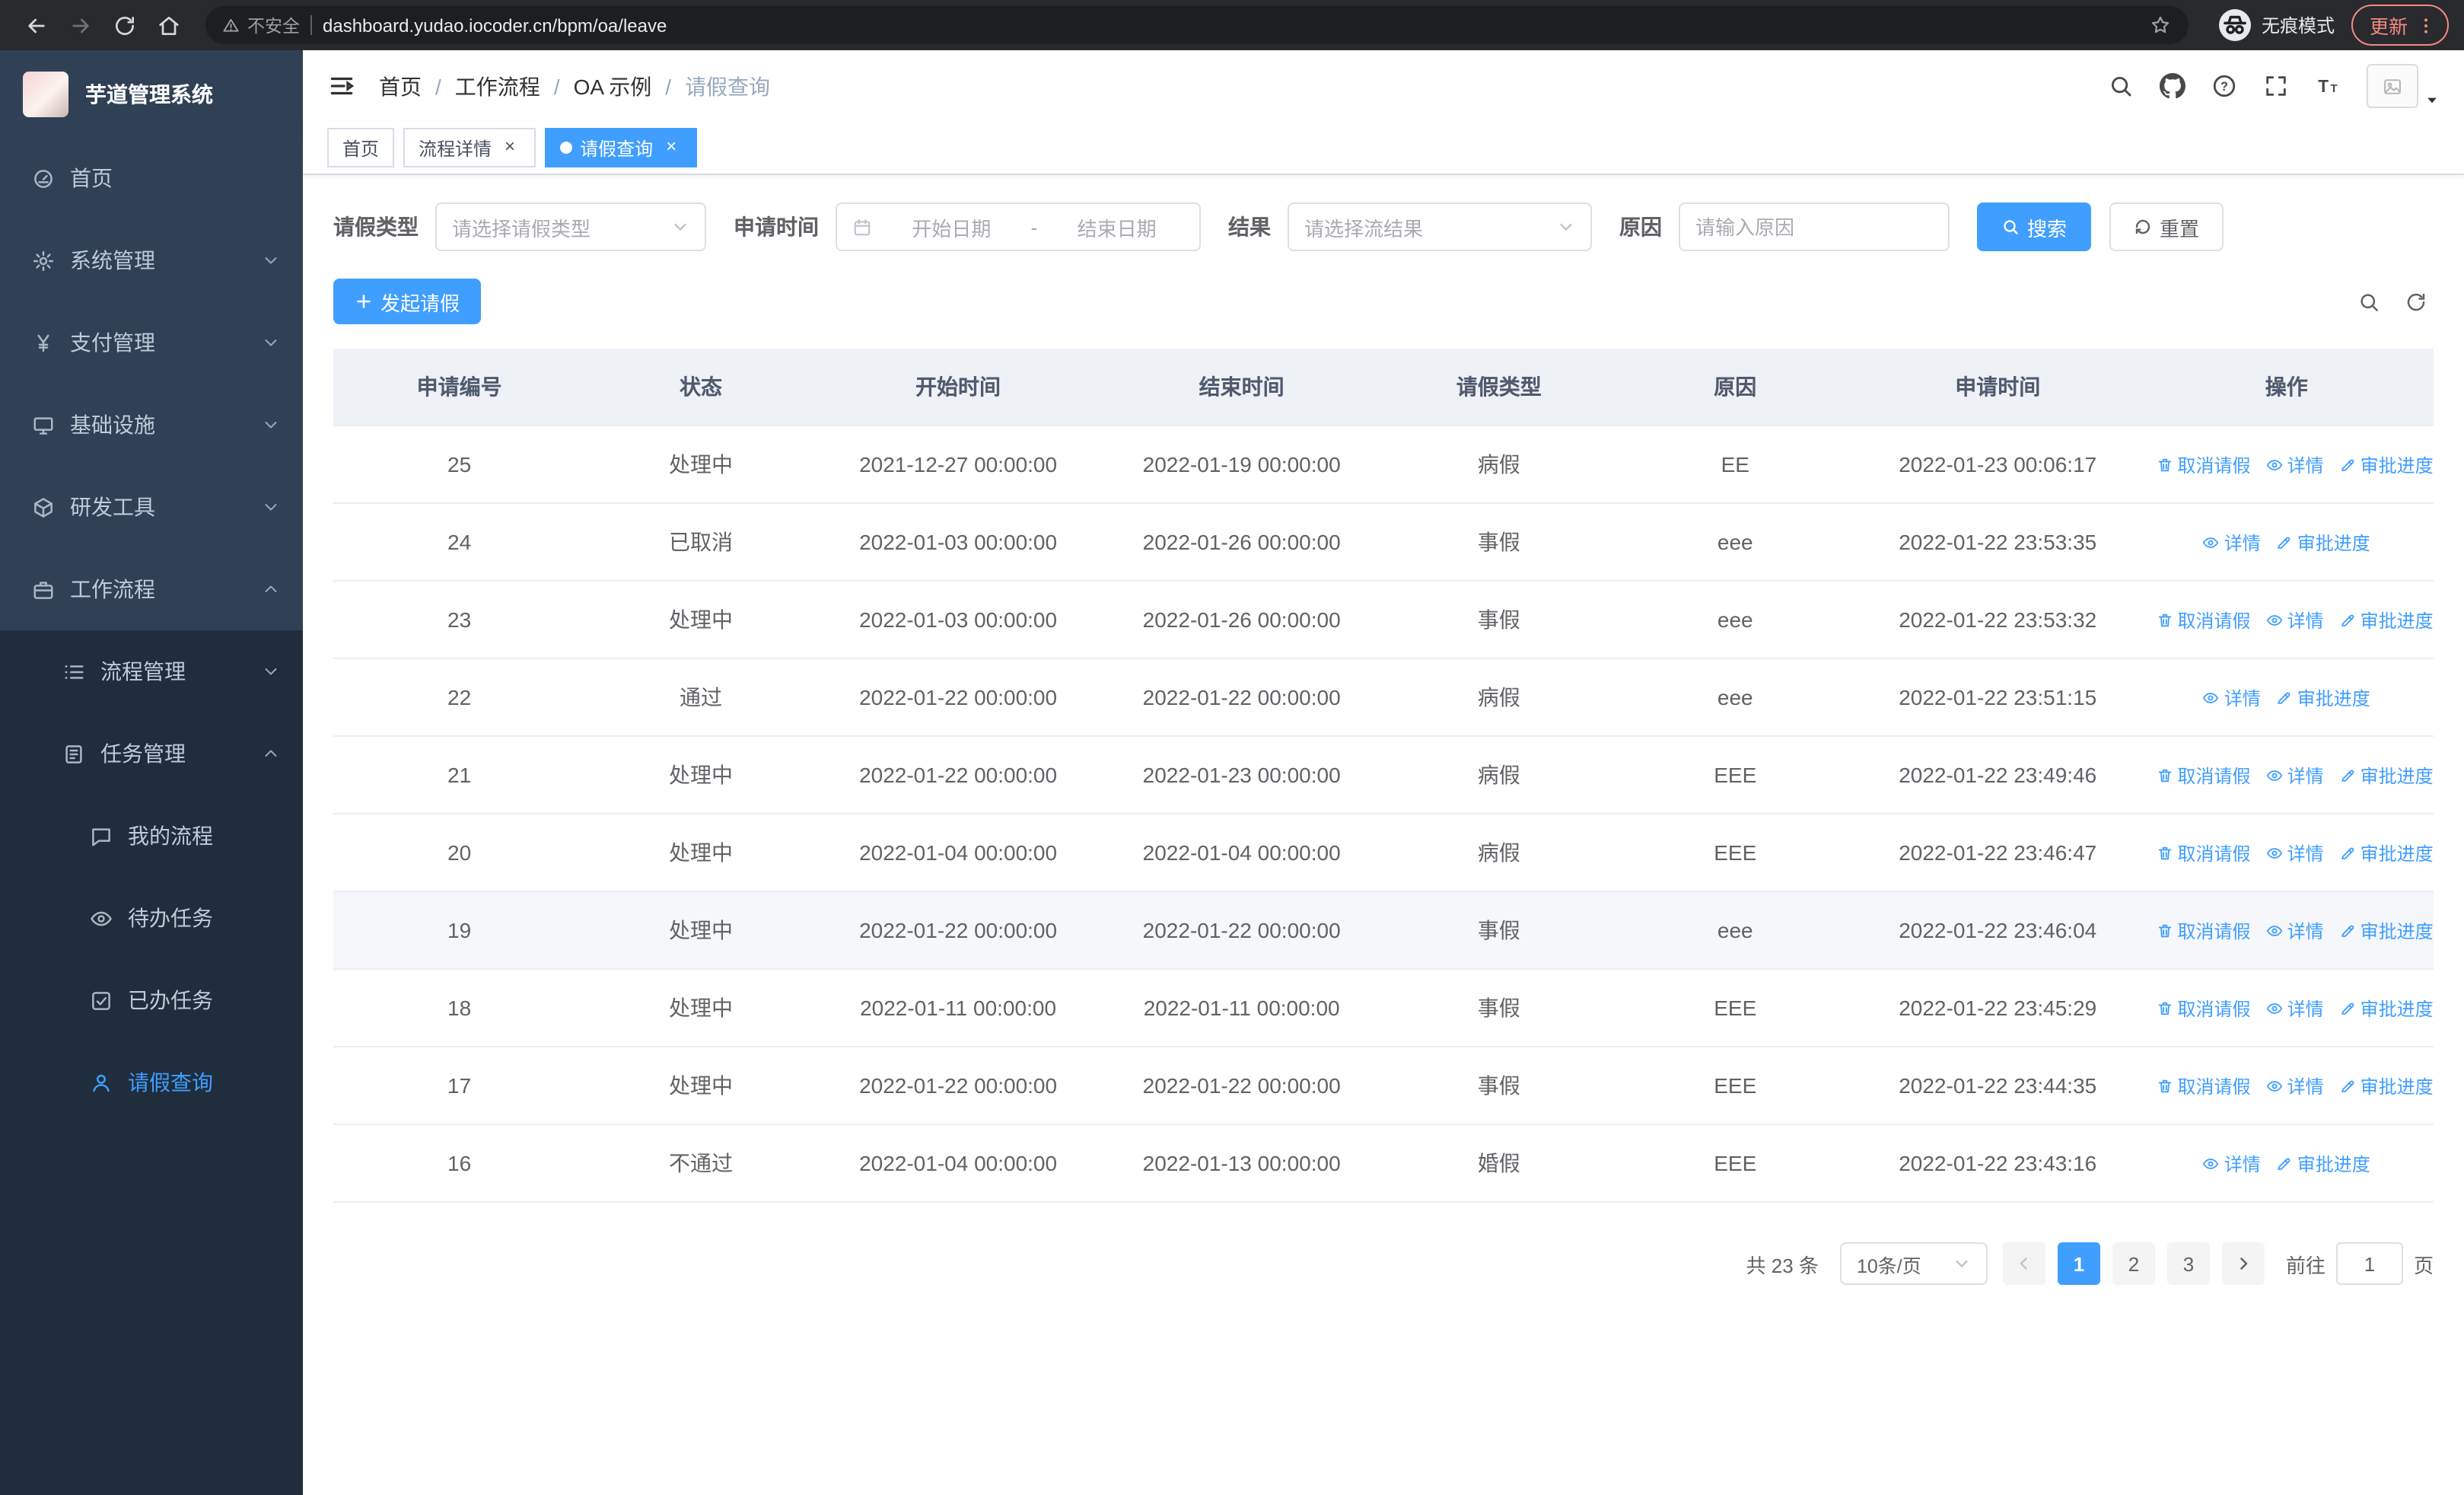 The height and width of the screenshot is (1495, 2464). I want to click on sidebar-item-process: 流程管理, so click(151, 671).